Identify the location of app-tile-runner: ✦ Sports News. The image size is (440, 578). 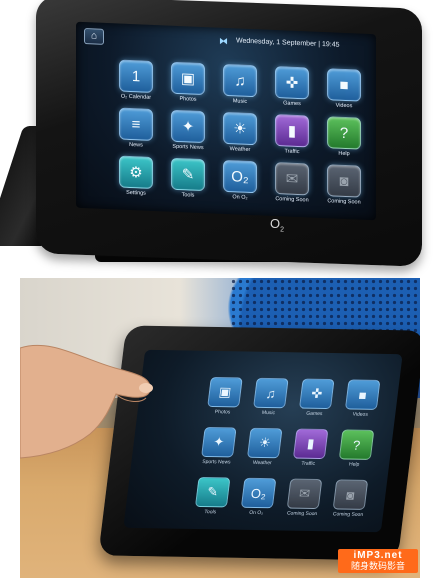
(188, 130).